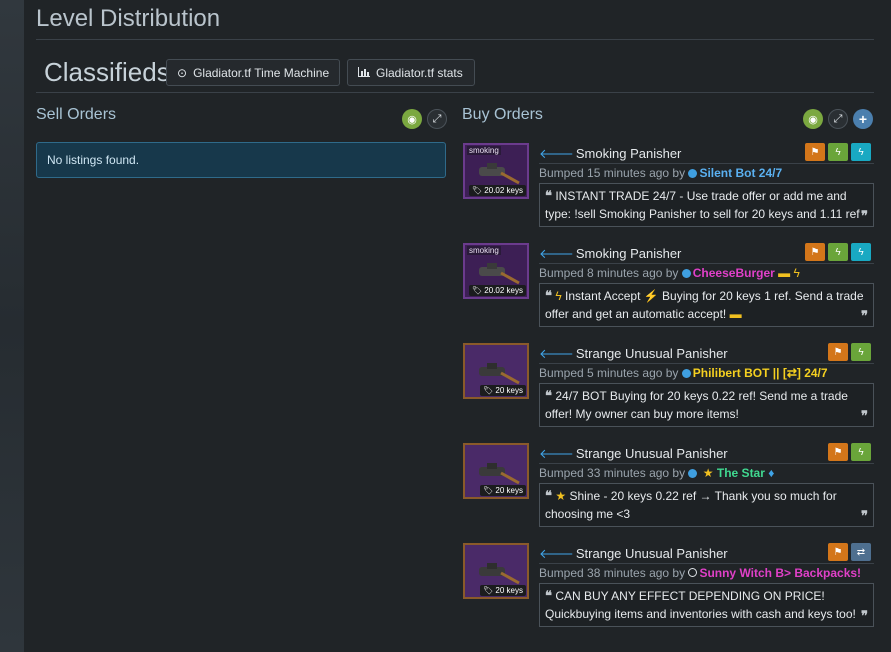  Describe the element at coordinates (661, 173) in the screenshot. I see `bumped-info: Bumped 15 minutes ago by Silent Bot 24/7` at that location.